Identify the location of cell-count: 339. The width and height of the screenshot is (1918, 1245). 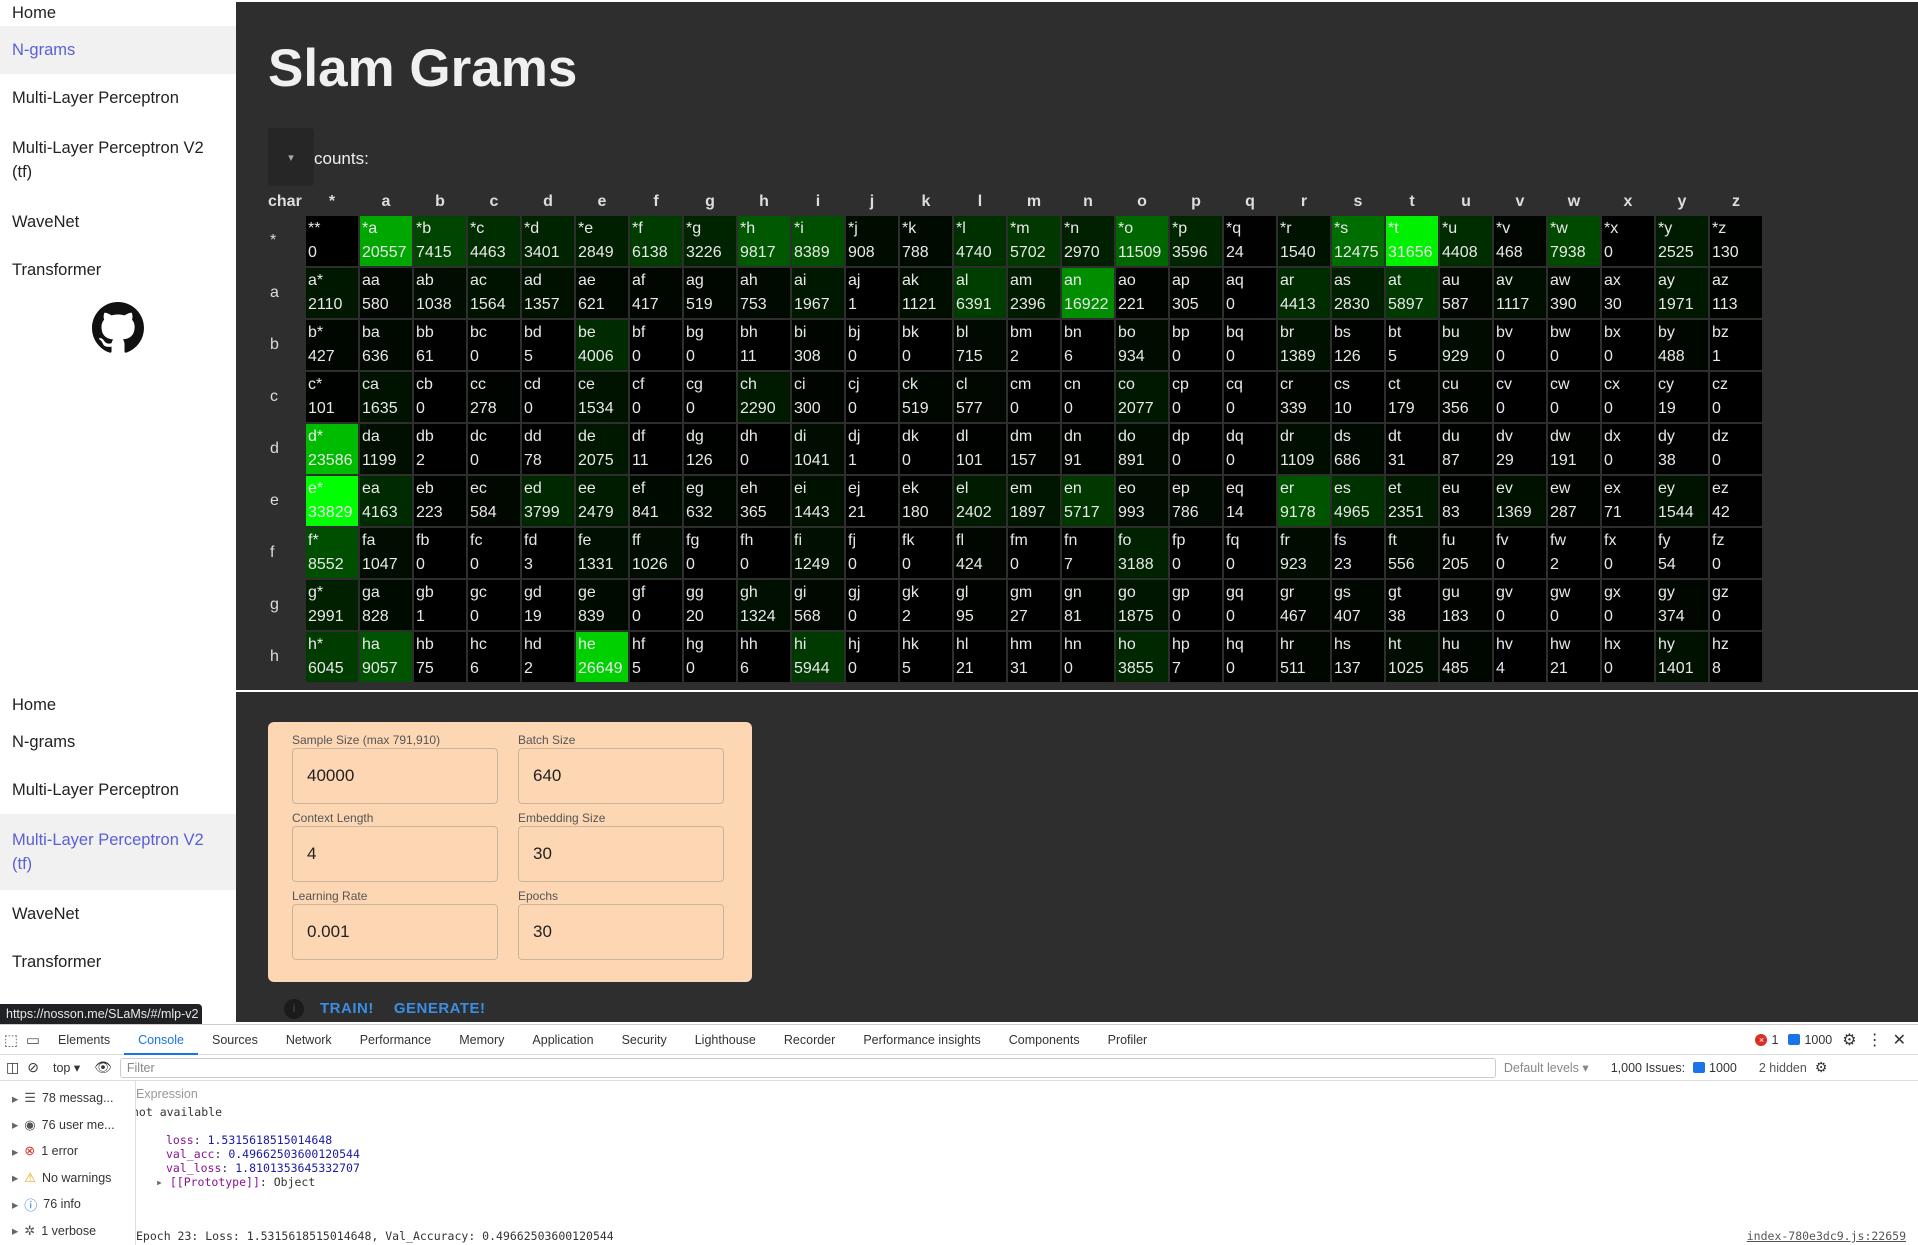
(1293, 408).